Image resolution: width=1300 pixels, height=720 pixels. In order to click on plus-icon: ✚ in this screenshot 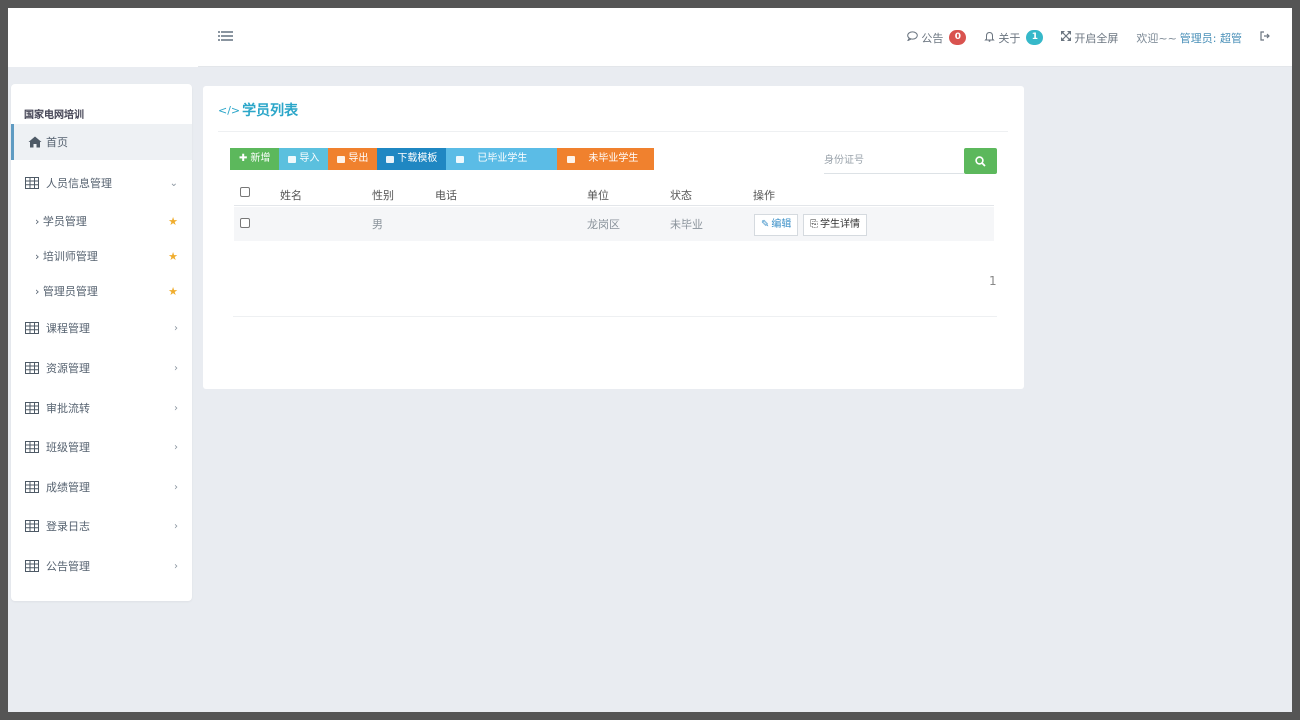, I will do `click(243, 158)`.